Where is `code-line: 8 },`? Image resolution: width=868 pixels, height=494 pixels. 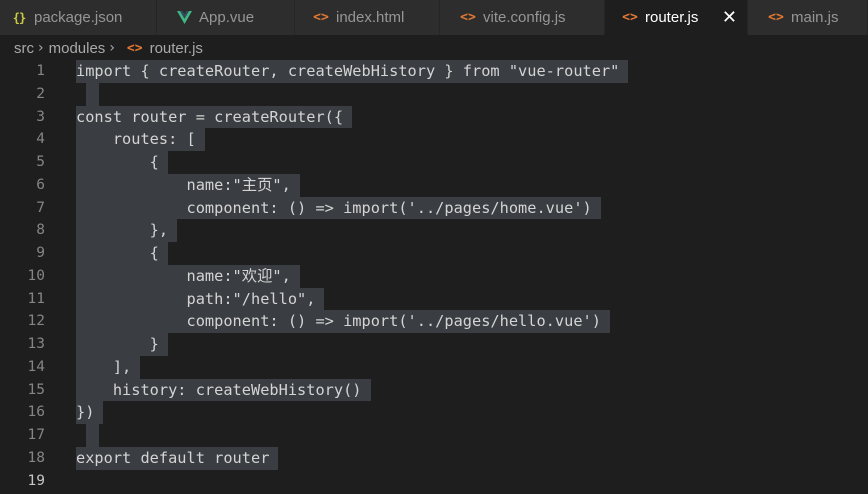
code-line: 8 }, is located at coordinates (434, 230).